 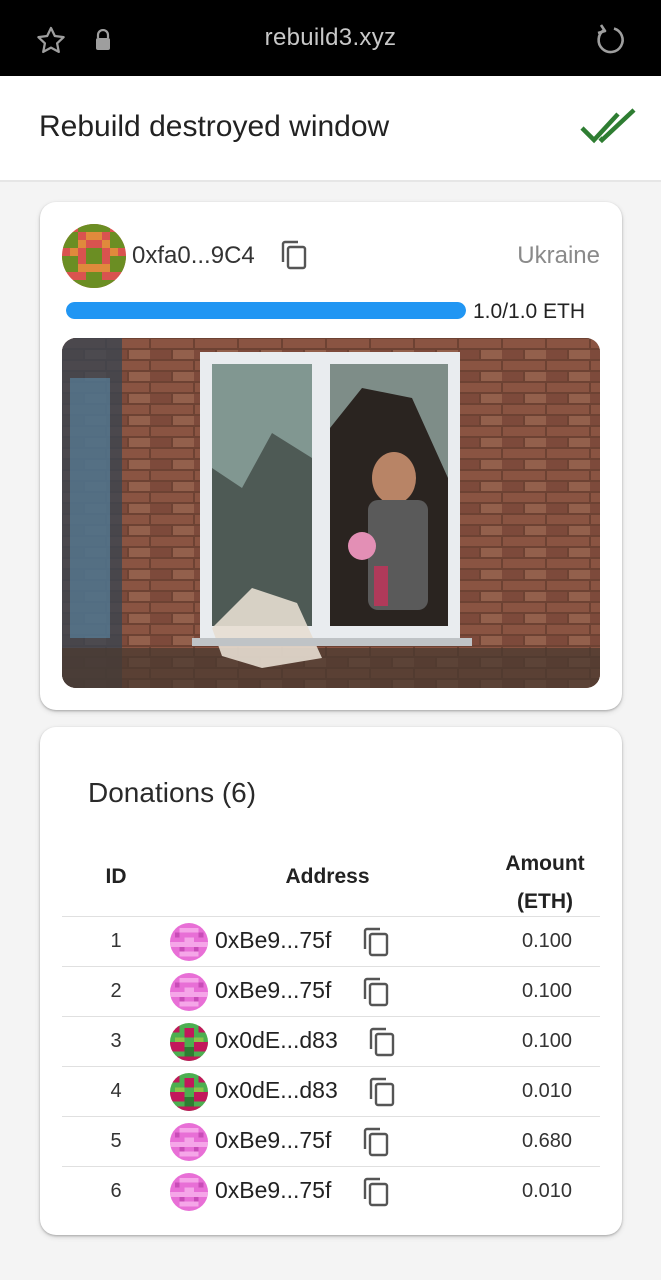 I want to click on cell-id: 5, so click(x=116, y=1141).